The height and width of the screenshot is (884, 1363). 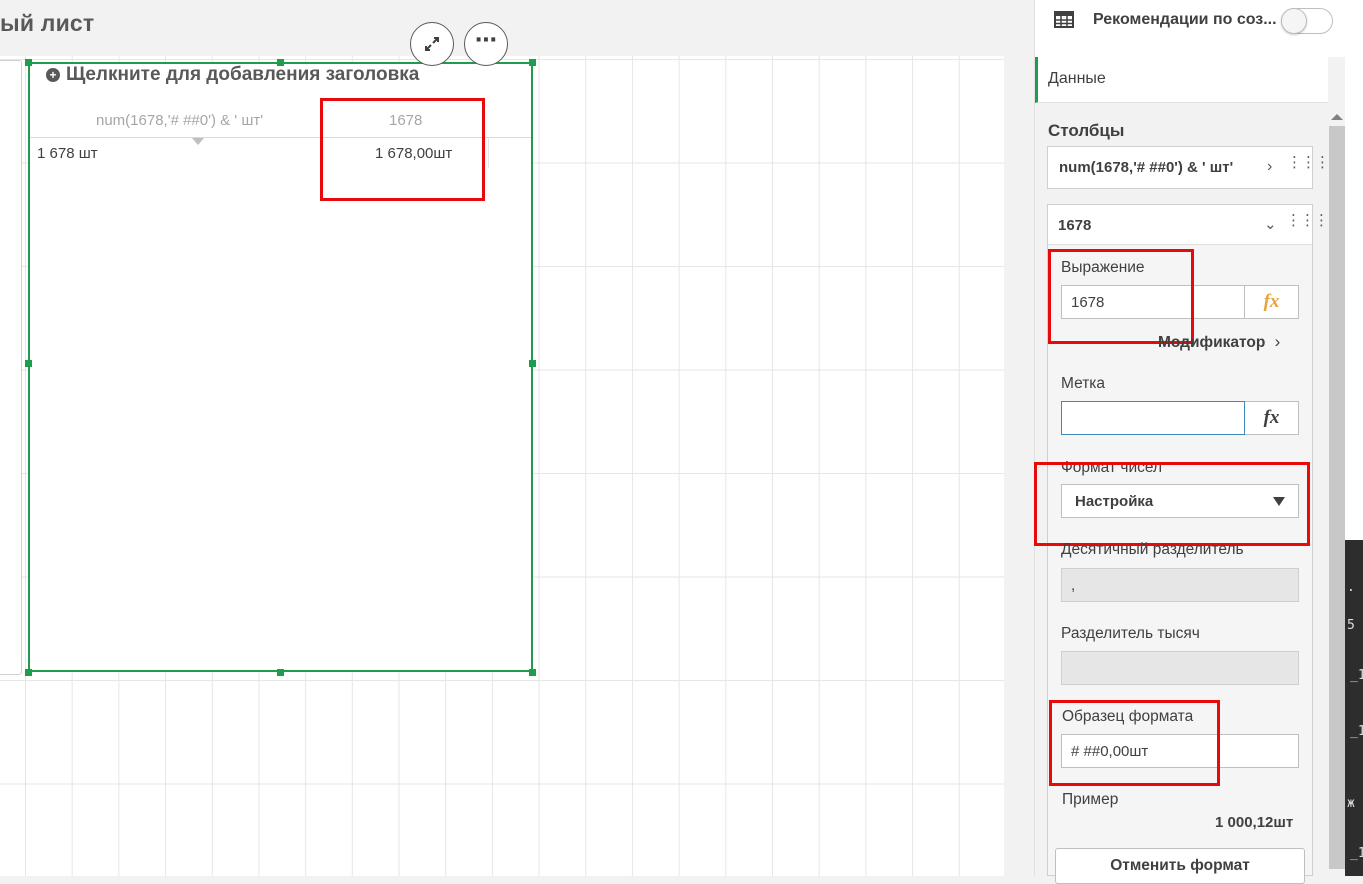 What do you see at coordinates (1254, 822) in the screenshot?
I see `example-value: 1 000,12шт` at bounding box center [1254, 822].